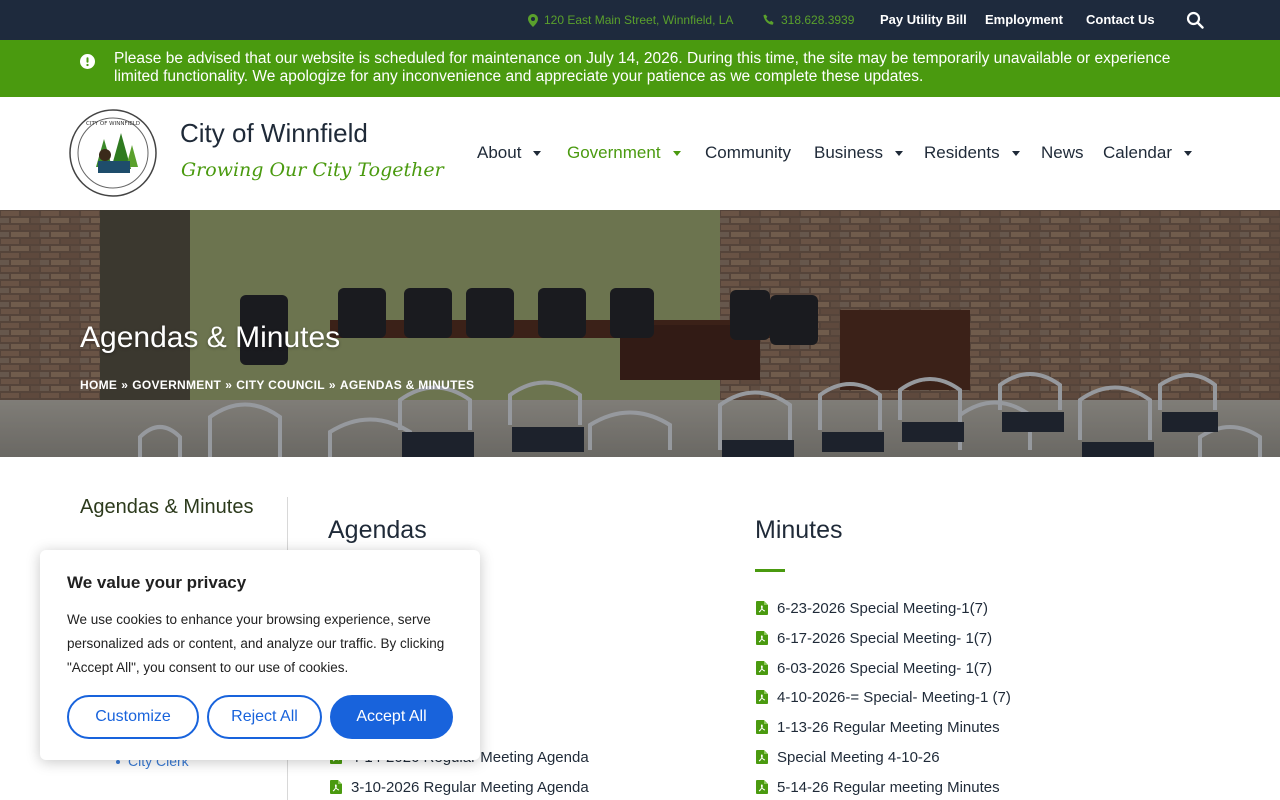  I want to click on nav-business: Business, so click(858, 153).